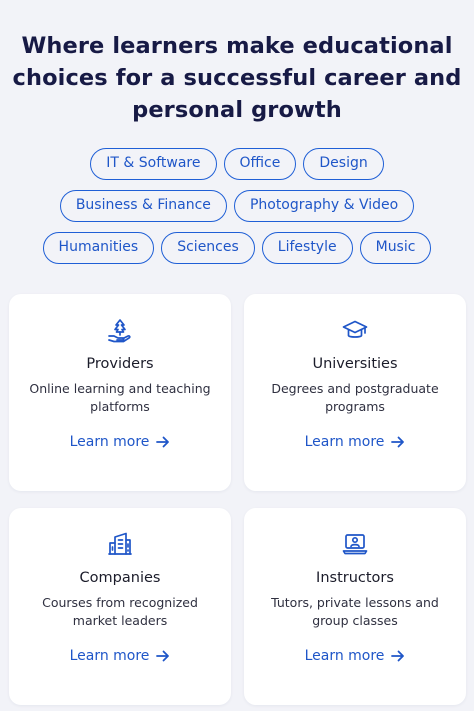 This screenshot has width=474, height=711. What do you see at coordinates (153, 164) in the screenshot?
I see `tag-it-software: IT & Software` at bounding box center [153, 164].